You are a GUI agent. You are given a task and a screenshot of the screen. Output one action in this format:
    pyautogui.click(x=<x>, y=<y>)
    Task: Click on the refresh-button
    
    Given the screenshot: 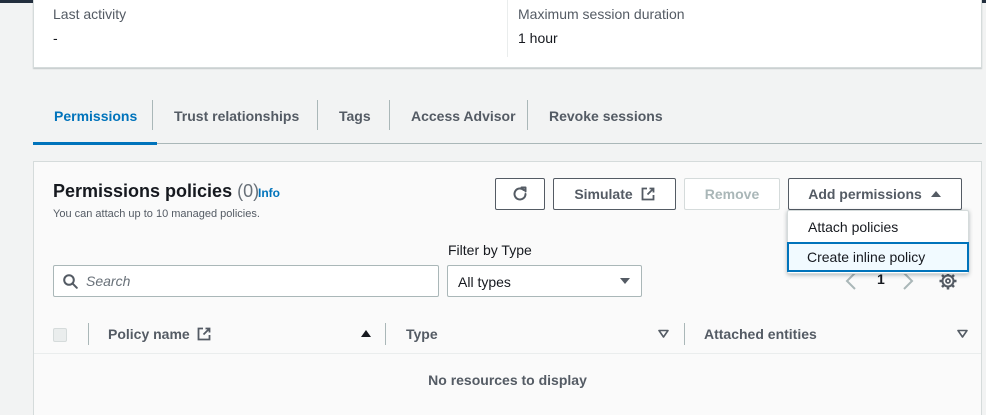 What is the action you would take?
    pyautogui.click(x=520, y=194)
    